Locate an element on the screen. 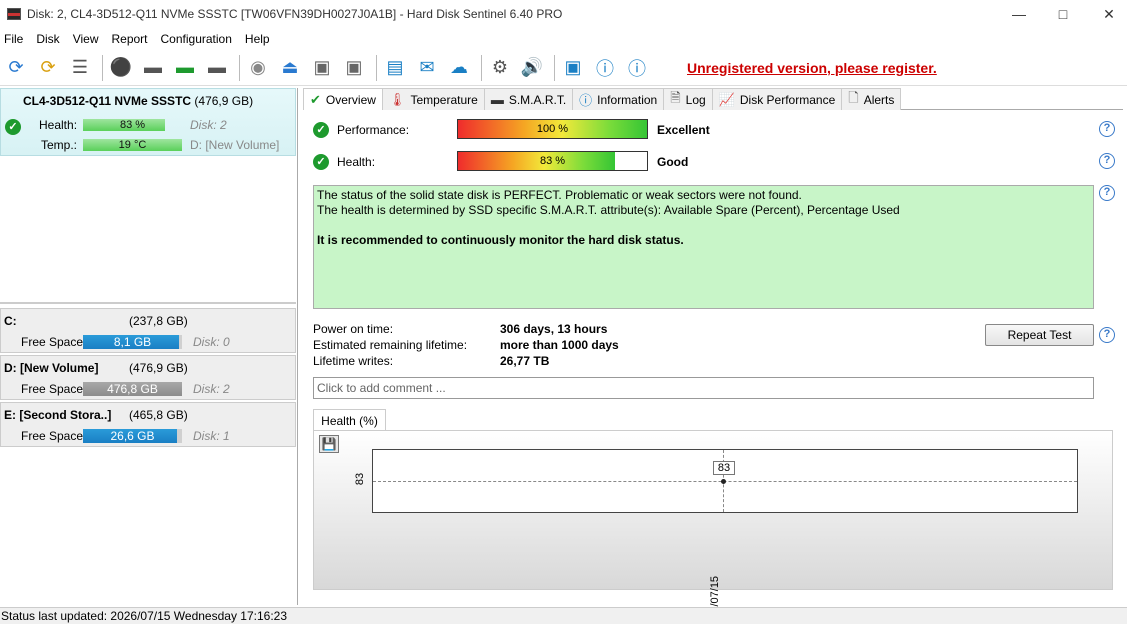 This screenshot has width=1127, height=624. free-space-value: 476,8 GB is located at coordinates (132, 389).